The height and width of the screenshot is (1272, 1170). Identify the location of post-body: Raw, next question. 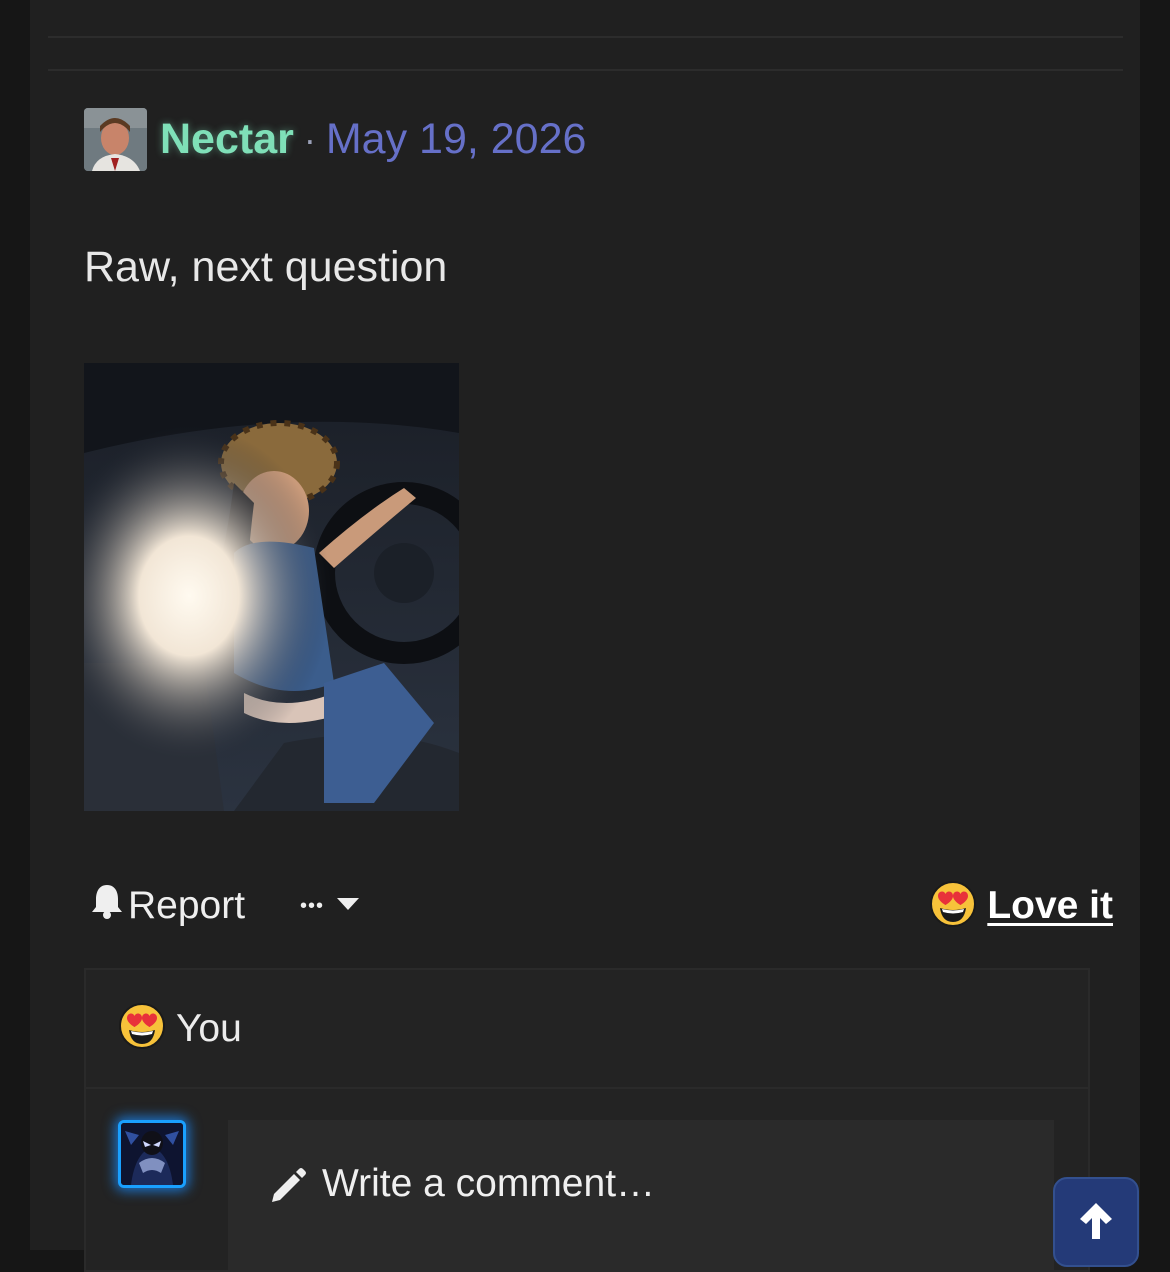
(266, 267).